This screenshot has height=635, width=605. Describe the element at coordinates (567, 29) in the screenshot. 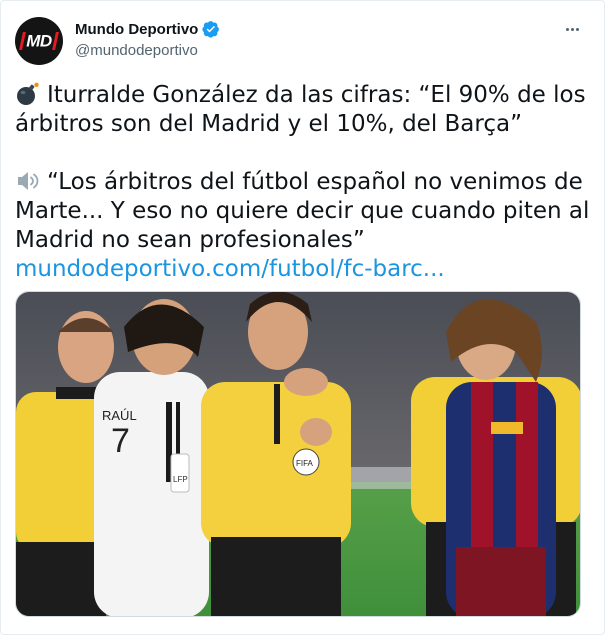

I see `more-dot-icon` at that location.